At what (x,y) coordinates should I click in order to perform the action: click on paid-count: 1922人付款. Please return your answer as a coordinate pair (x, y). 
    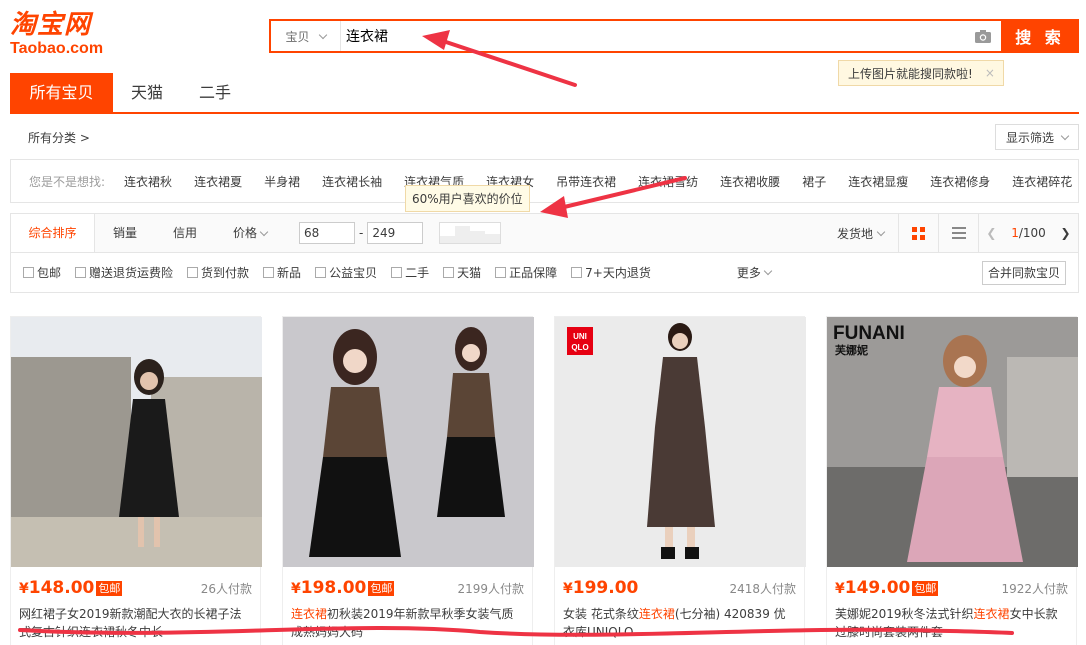
    Looking at the image, I should click on (1034, 588).